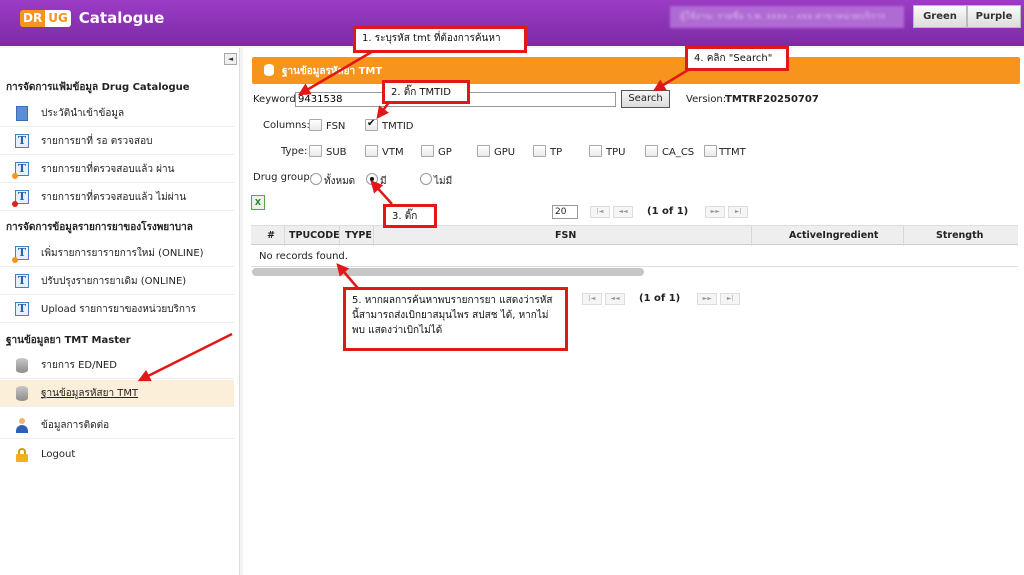 This screenshot has height=575, width=1024. What do you see at coordinates (20, 254) in the screenshot?
I see `tmt-add-icon: T` at bounding box center [20, 254].